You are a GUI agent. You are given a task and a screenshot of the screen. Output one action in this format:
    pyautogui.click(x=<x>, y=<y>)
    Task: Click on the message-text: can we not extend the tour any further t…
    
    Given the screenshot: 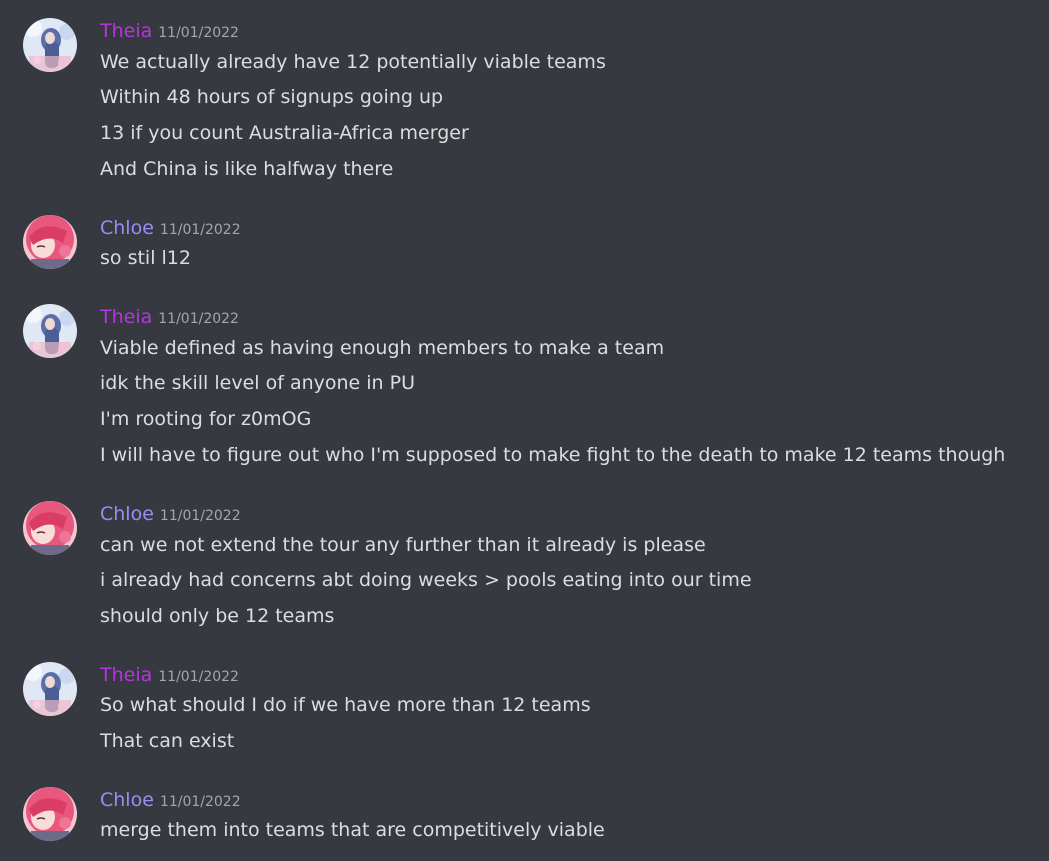 What is the action you would take?
    pyautogui.click(x=403, y=545)
    